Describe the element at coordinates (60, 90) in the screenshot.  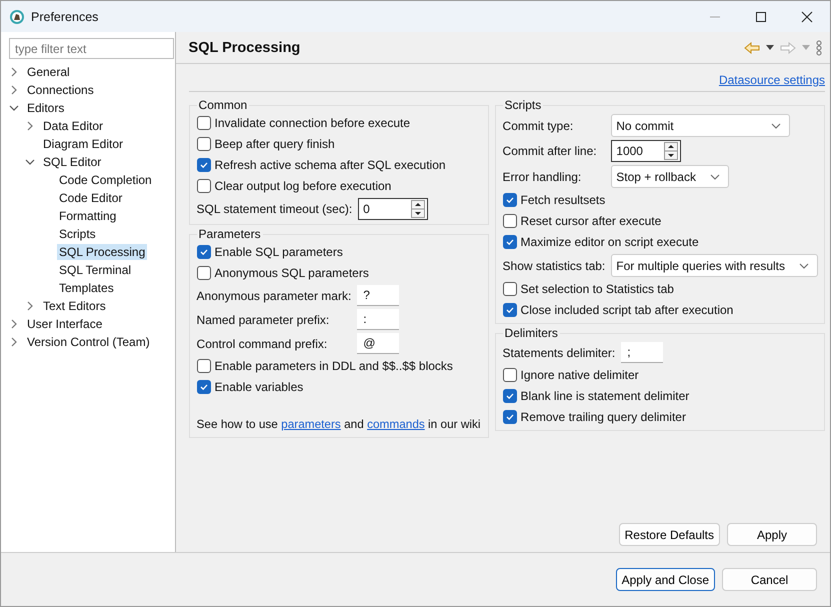
I see `tree-item: Connections` at that location.